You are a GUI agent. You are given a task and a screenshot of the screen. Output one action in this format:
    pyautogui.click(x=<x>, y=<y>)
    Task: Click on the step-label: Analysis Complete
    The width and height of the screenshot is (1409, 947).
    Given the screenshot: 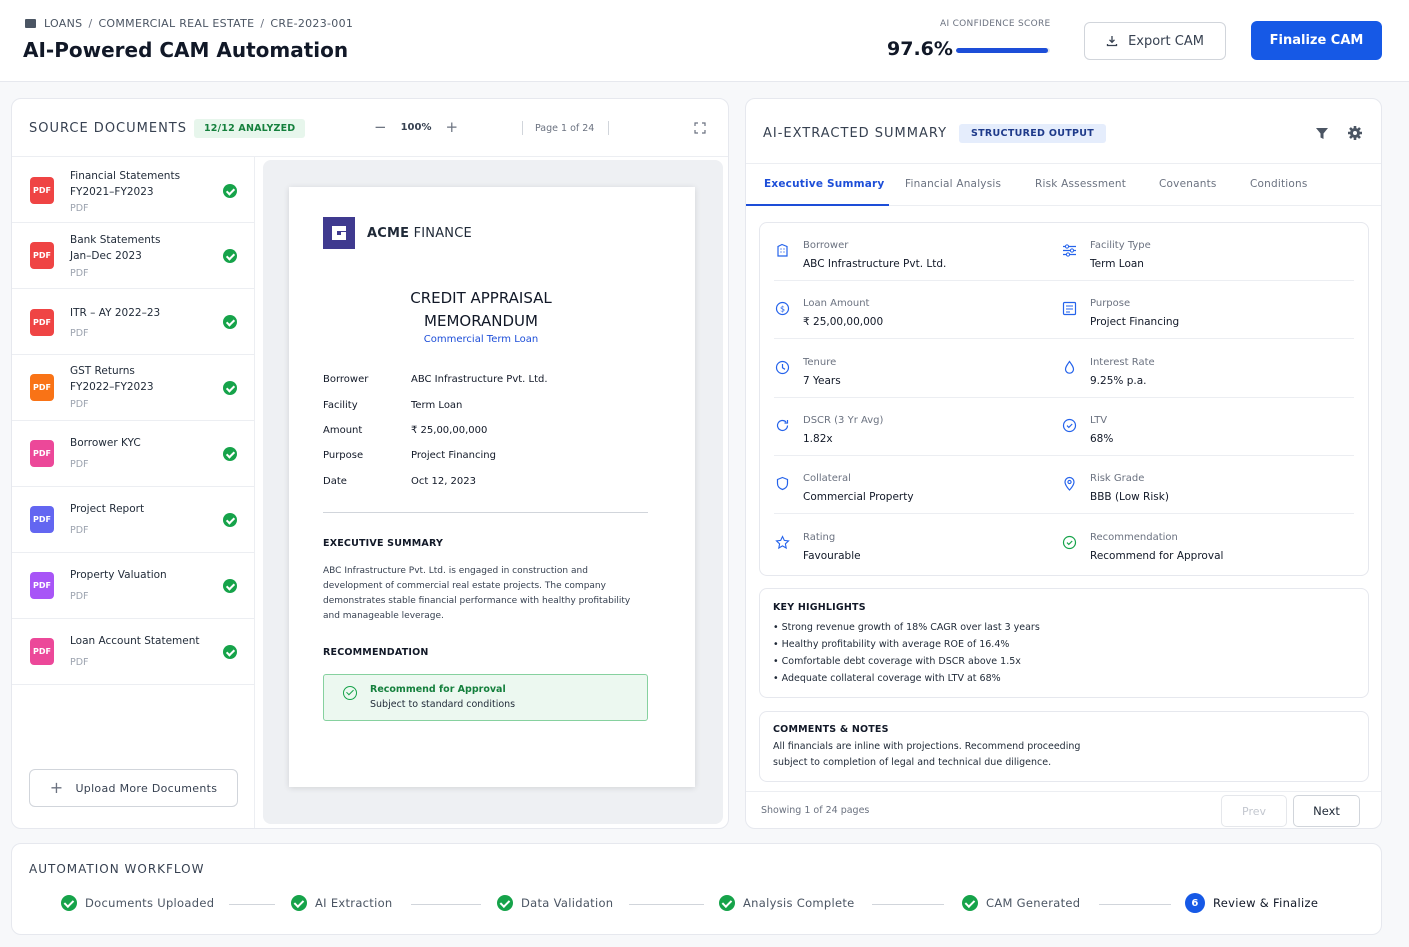 What is the action you would take?
    pyautogui.click(x=799, y=903)
    